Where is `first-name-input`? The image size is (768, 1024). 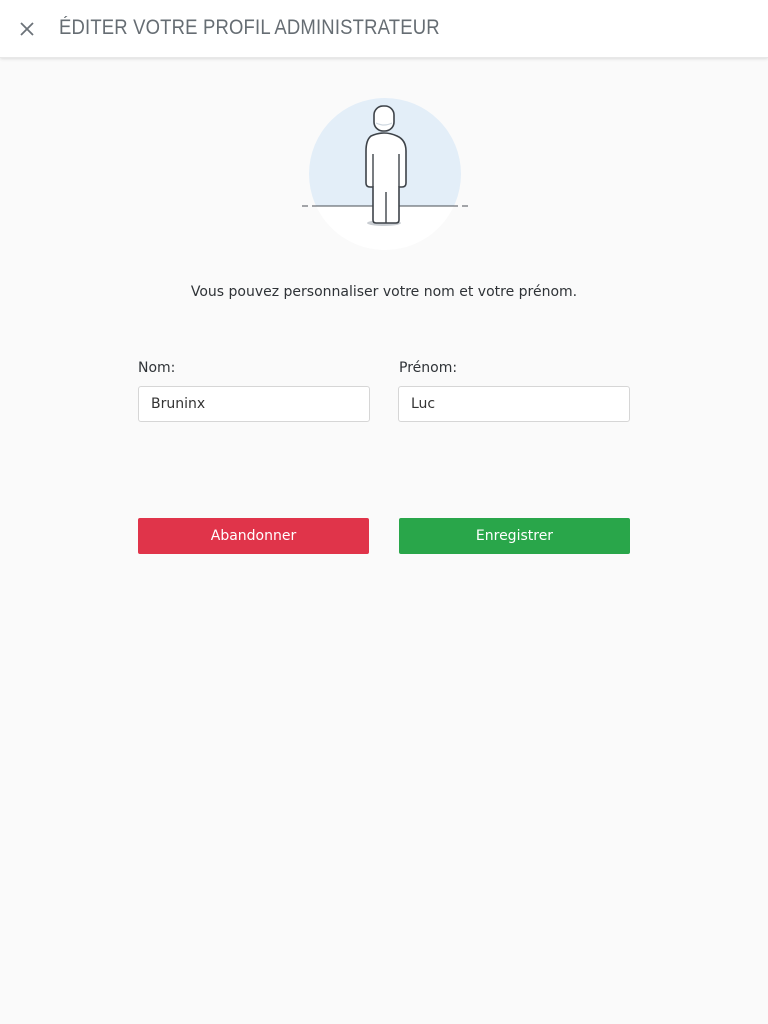
first-name-input is located at coordinates (514, 404).